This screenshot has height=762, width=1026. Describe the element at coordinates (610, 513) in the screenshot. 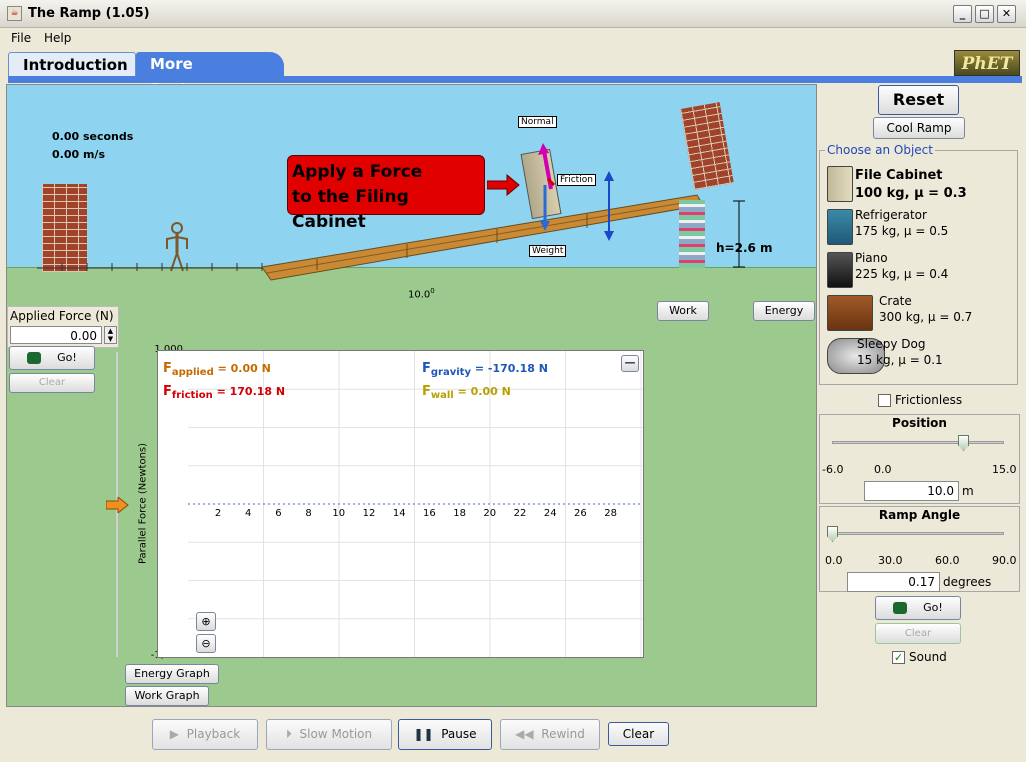

I see `x-tick-label: 28` at that location.